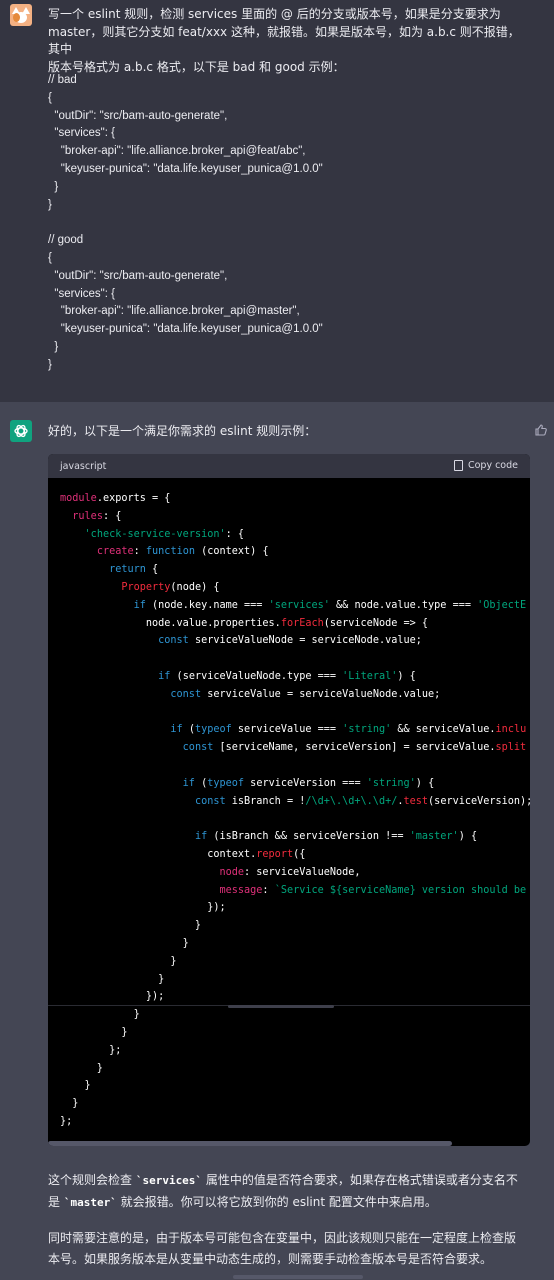 This screenshot has height=1280, width=554. I want to click on code-token: (serviceValueNode.type ===, so click(256, 676).